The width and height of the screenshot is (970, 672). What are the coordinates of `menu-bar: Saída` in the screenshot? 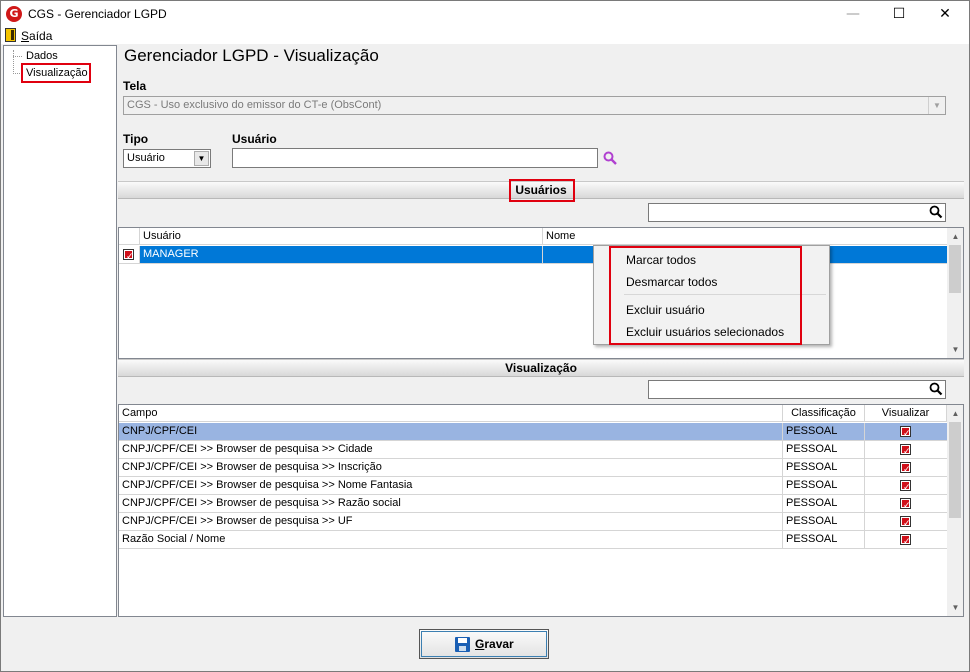 It's located at (485, 35).